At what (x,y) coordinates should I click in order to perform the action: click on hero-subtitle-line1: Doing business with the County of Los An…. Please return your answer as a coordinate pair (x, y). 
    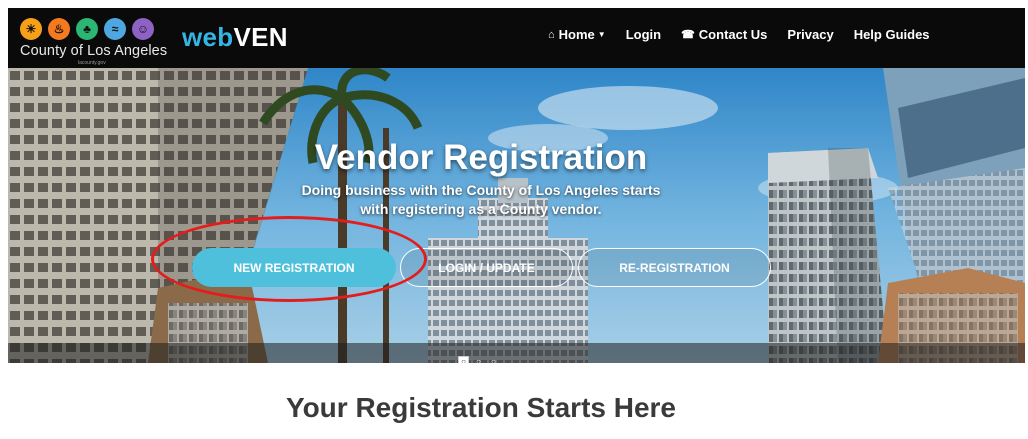
    Looking at the image, I should click on (481, 190).